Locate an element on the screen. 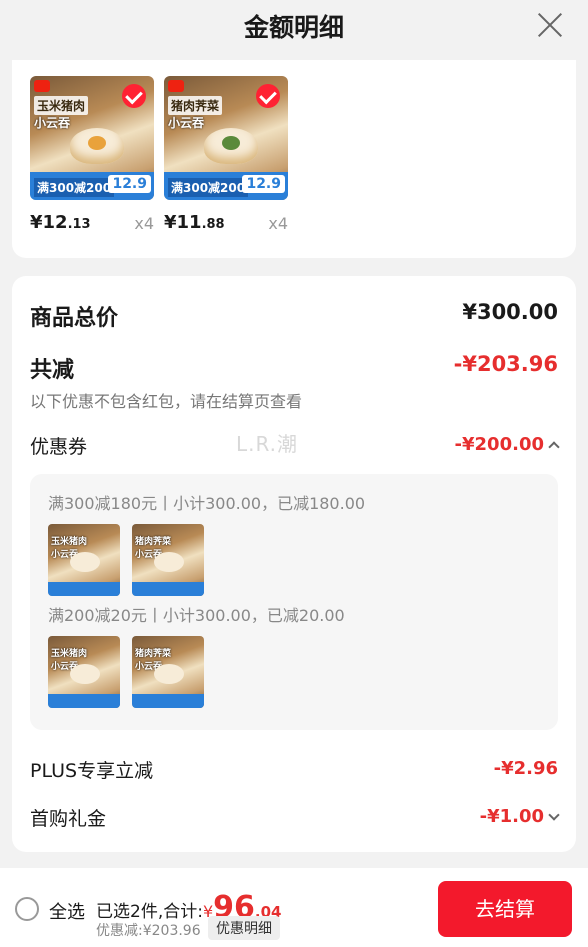  savings-text: 优惠减:¥203.96 is located at coordinates (148, 931).